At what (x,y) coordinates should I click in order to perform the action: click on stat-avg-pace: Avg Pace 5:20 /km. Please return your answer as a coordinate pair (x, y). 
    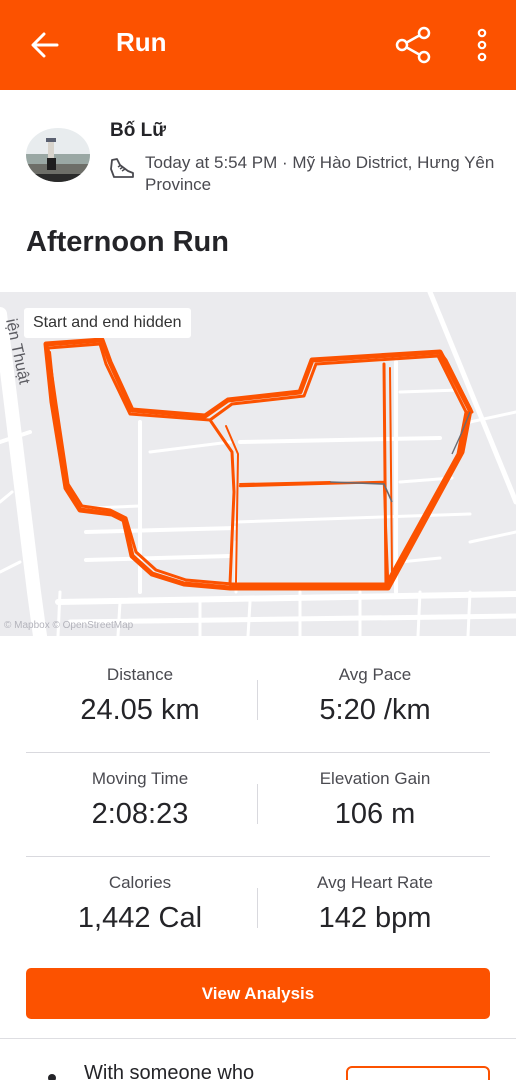
    Looking at the image, I should click on (375, 695).